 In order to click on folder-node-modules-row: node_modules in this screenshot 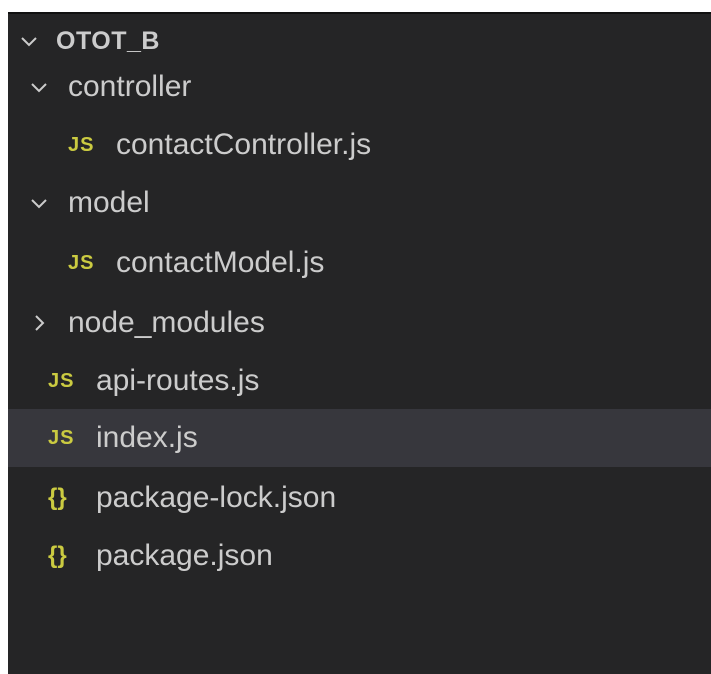, I will do `click(359, 323)`.